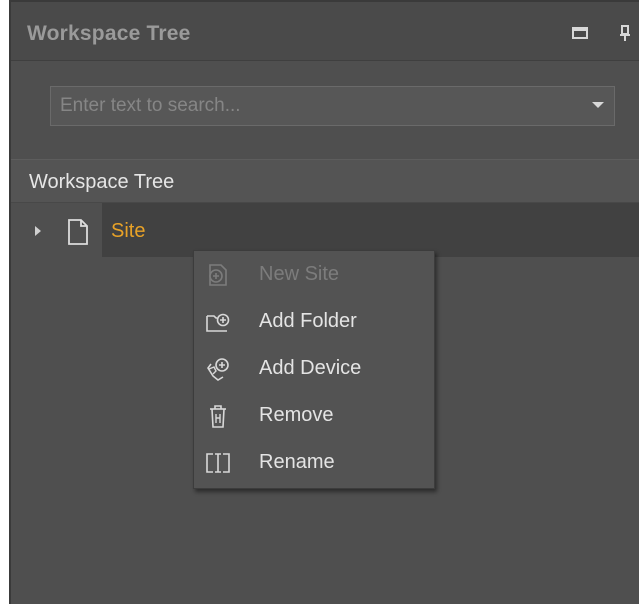  Describe the element at coordinates (598, 105) in the screenshot. I see `dropdown-arrow-icon` at that location.